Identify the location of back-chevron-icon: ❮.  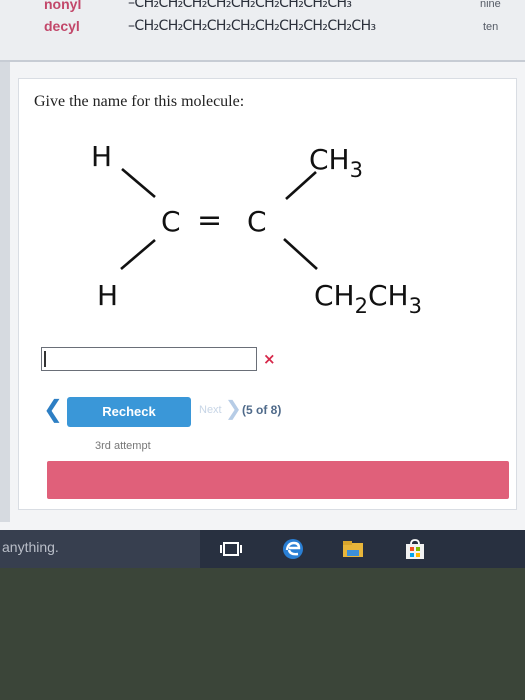
(53, 409).